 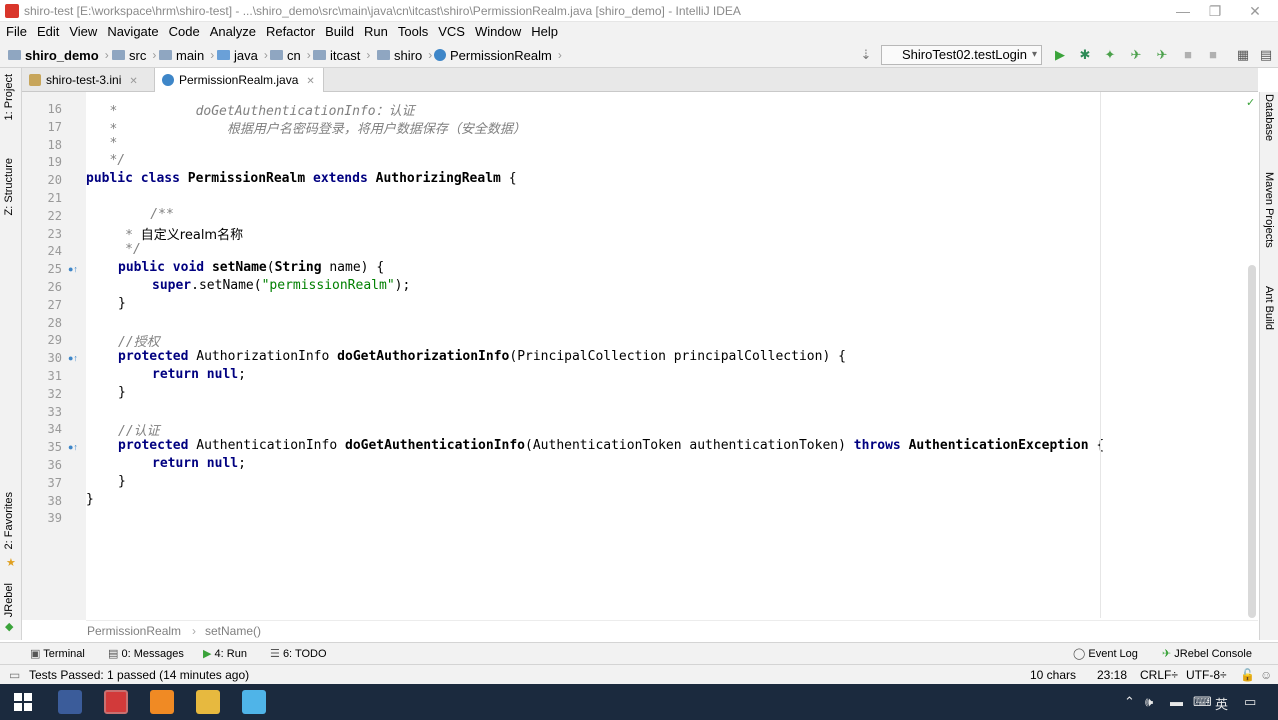 What do you see at coordinates (1202, 702) in the screenshot?
I see `network-icon: ⌨` at bounding box center [1202, 702].